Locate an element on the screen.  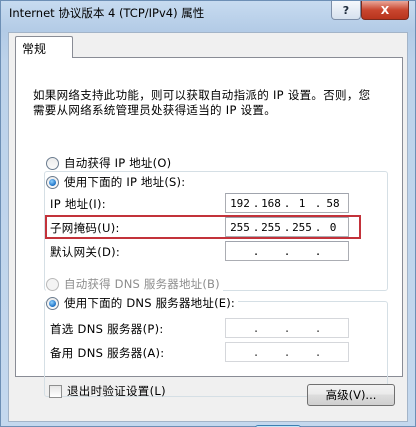
subnet-mask-highlight is located at coordinates (203, 227).